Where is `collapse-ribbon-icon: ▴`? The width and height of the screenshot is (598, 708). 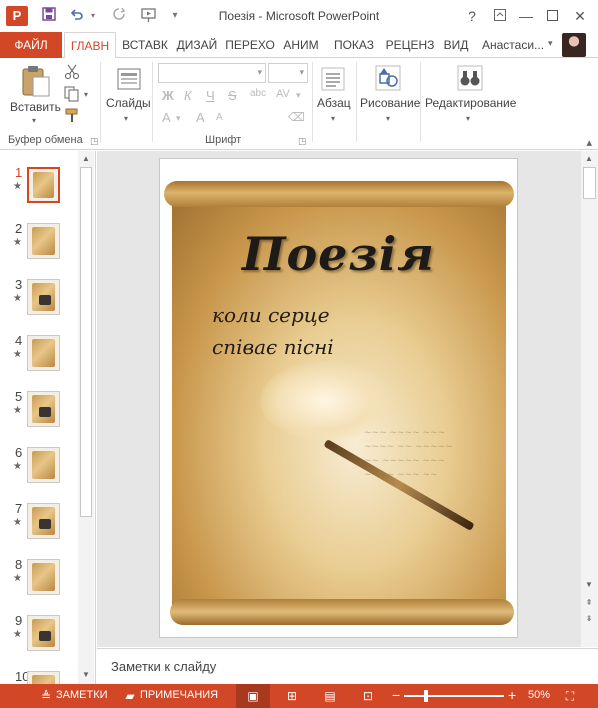
collapse-ribbon-icon: ▴ is located at coordinates (589, 142).